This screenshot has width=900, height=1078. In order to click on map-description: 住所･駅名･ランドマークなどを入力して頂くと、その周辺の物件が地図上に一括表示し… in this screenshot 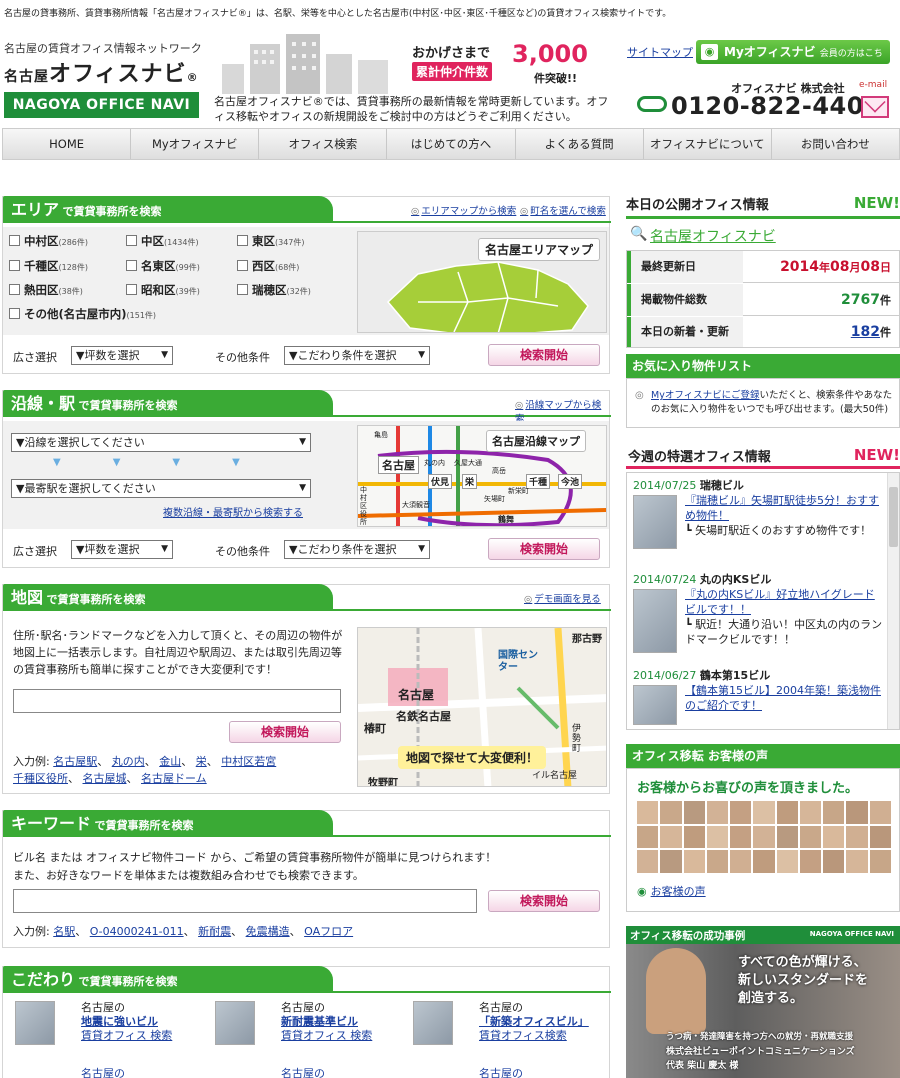, I will do `click(178, 652)`.